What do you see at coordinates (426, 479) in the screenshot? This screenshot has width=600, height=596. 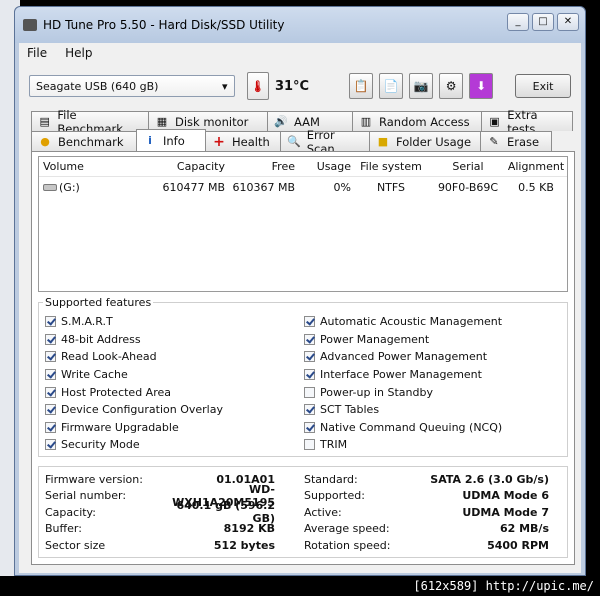 I see `info-row: Standard: SATA 2.6 (3.0 Gb/s)` at bounding box center [426, 479].